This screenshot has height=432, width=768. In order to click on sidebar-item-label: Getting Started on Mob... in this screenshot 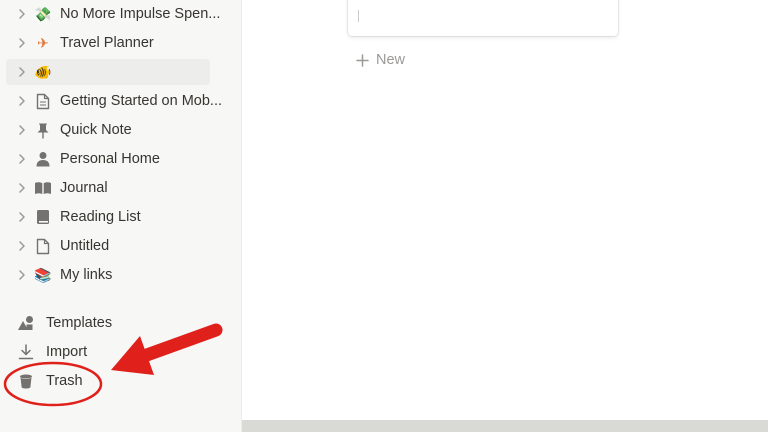, I will do `click(141, 101)`.